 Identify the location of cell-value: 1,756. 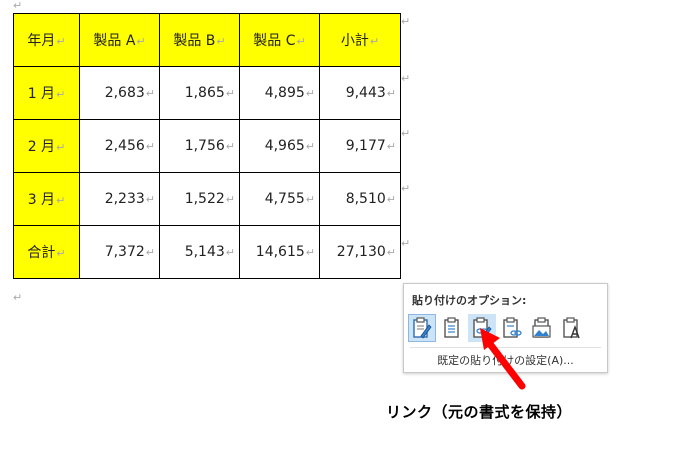
(204, 146).